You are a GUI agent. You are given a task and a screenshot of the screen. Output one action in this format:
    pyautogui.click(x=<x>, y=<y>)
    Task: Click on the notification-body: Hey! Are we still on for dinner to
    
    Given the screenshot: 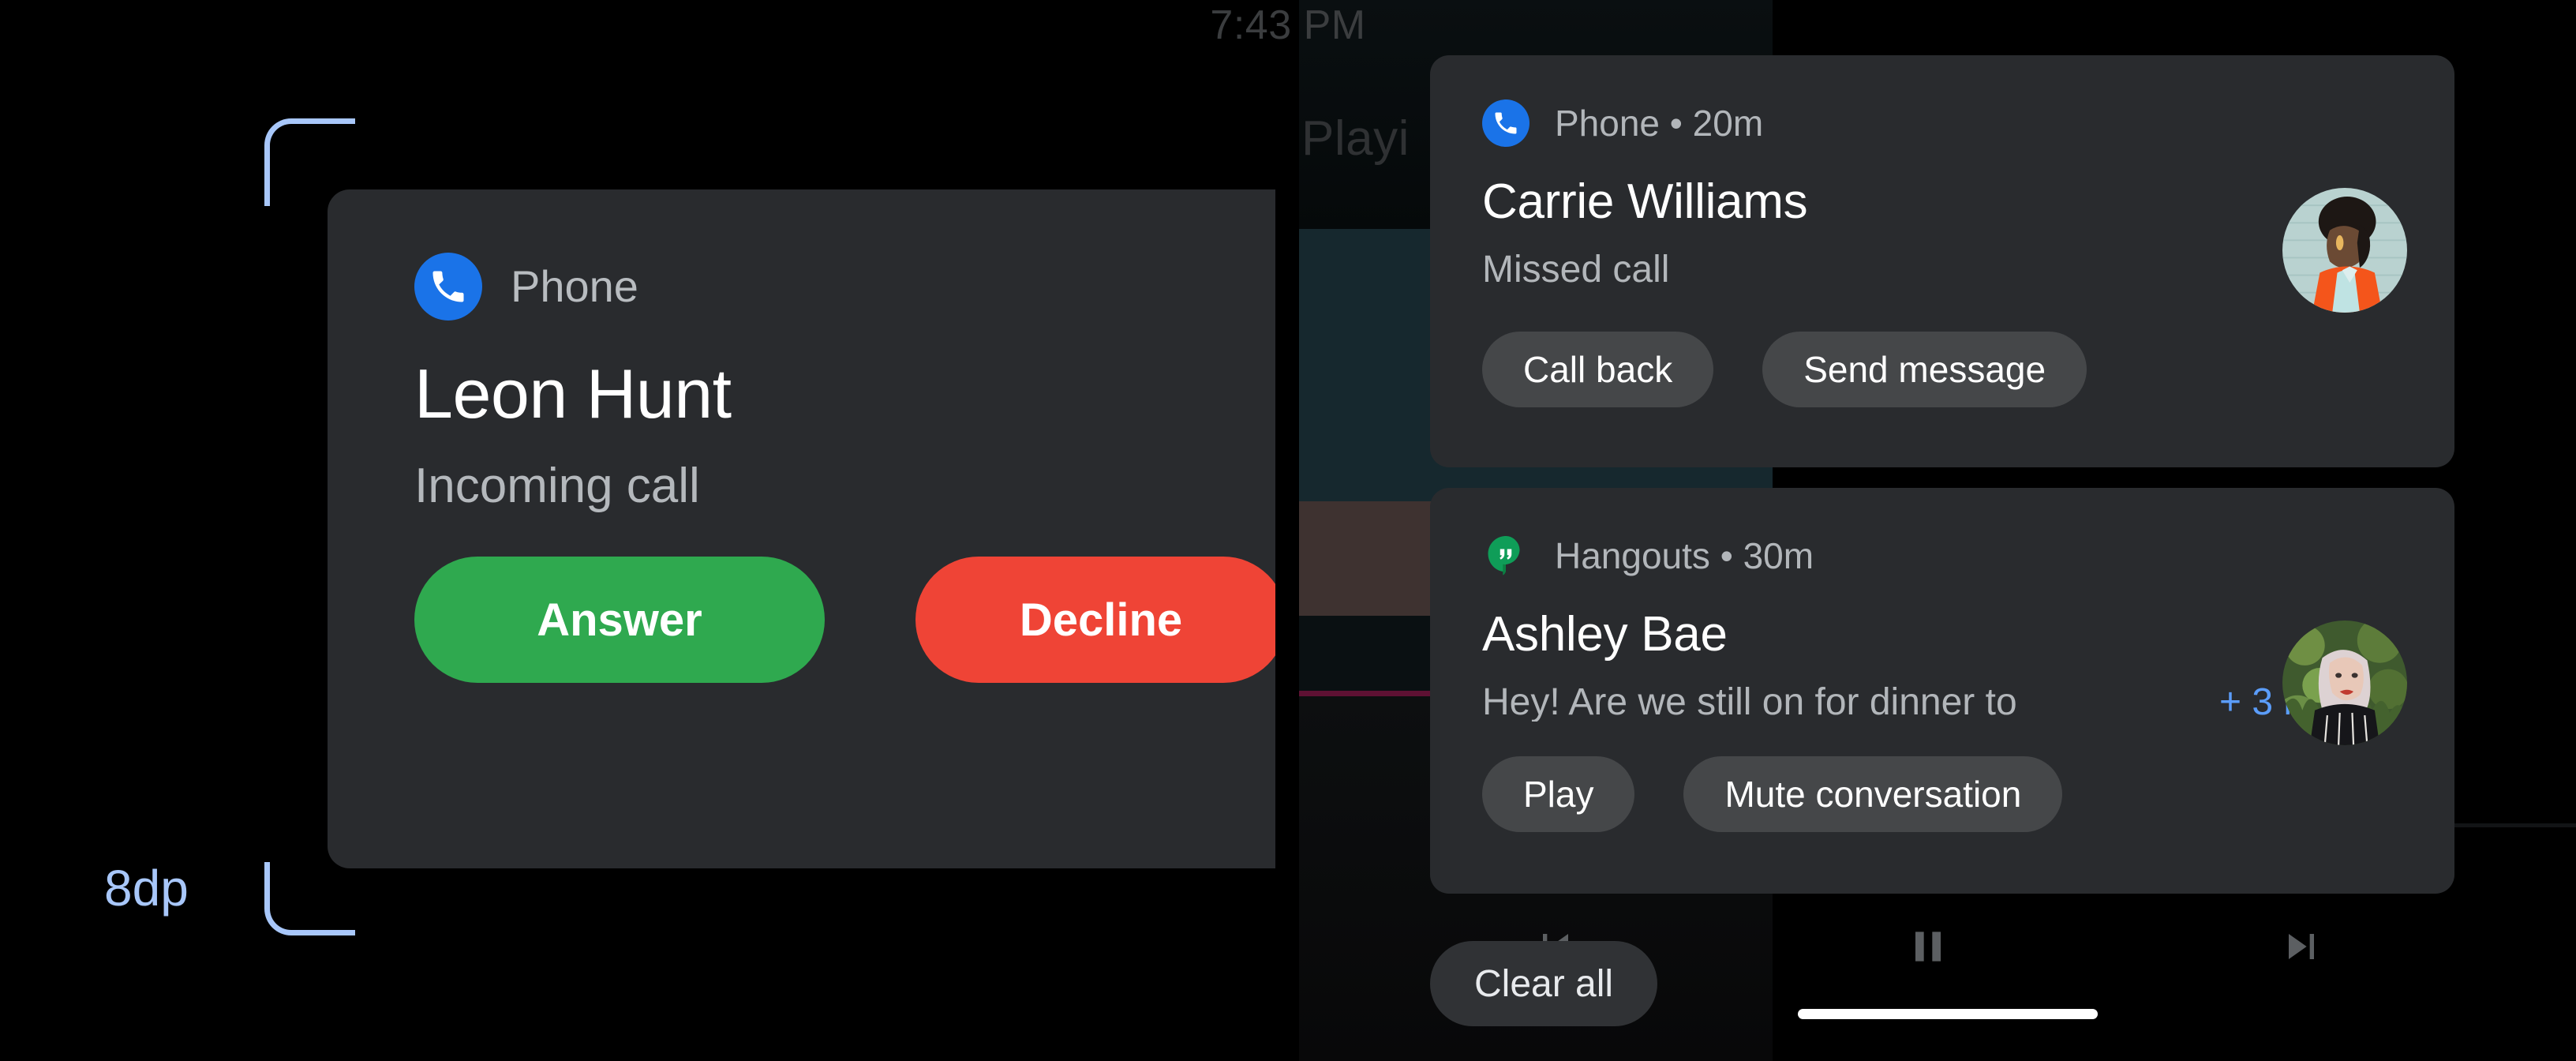 What is the action you would take?
    pyautogui.click(x=1749, y=703)
    